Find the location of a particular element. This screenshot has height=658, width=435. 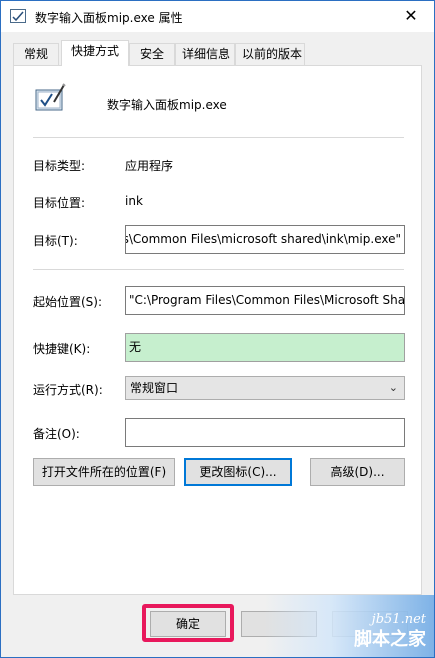

start-in-label: 起始位置(S): is located at coordinates (68, 302).